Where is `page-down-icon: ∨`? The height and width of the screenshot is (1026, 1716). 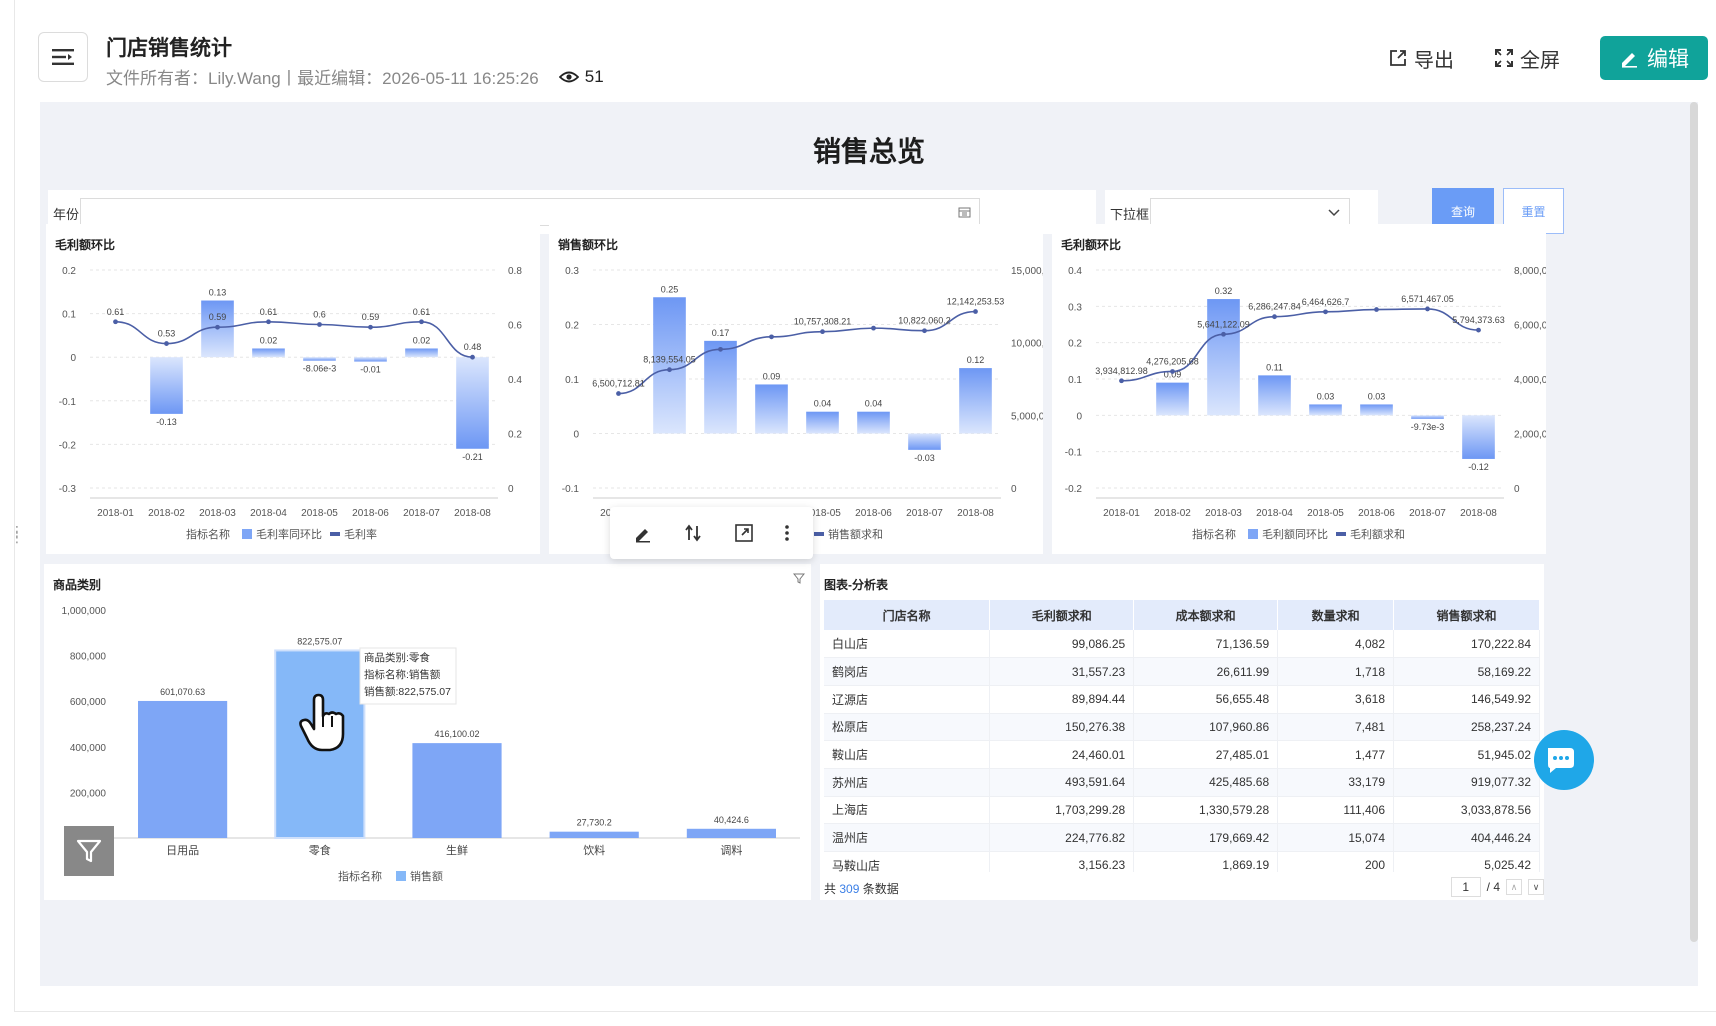 page-down-icon: ∨ is located at coordinates (1536, 887).